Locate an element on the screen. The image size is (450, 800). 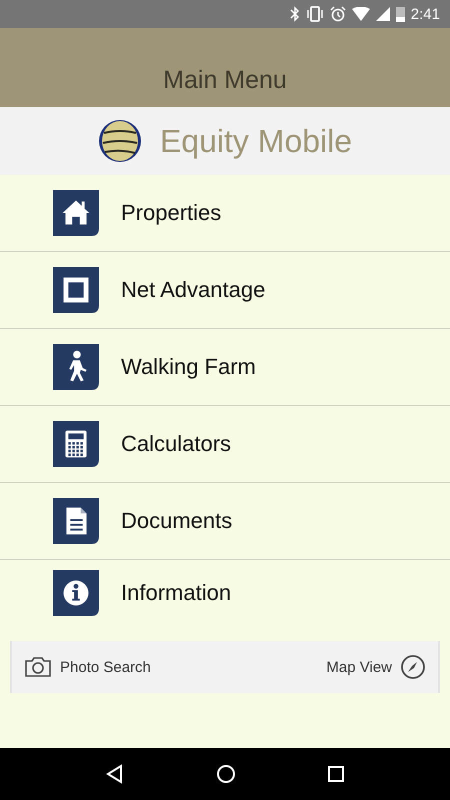
header-title: Main Menu is located at coordinates (225, 80).